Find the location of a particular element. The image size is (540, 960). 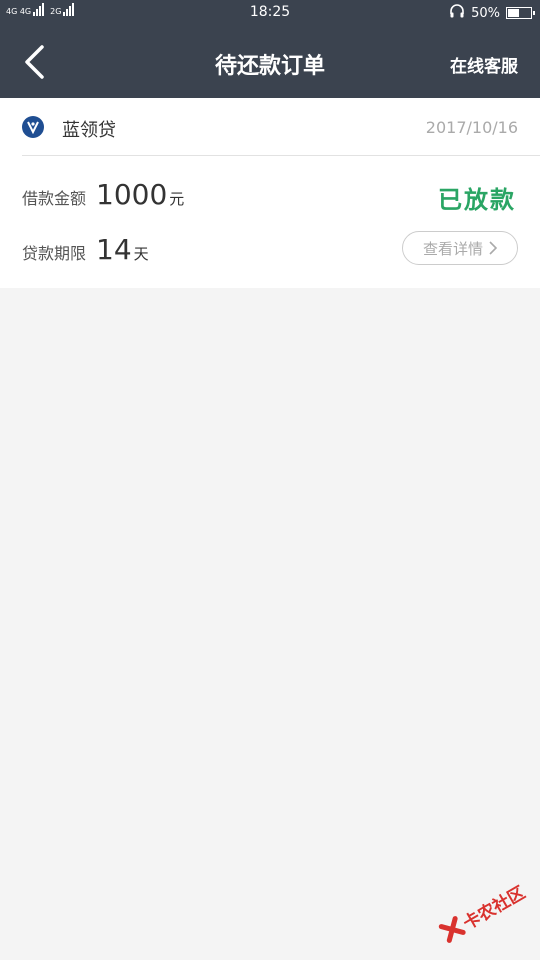

headphone-icon is located at coordinates (457, 13).